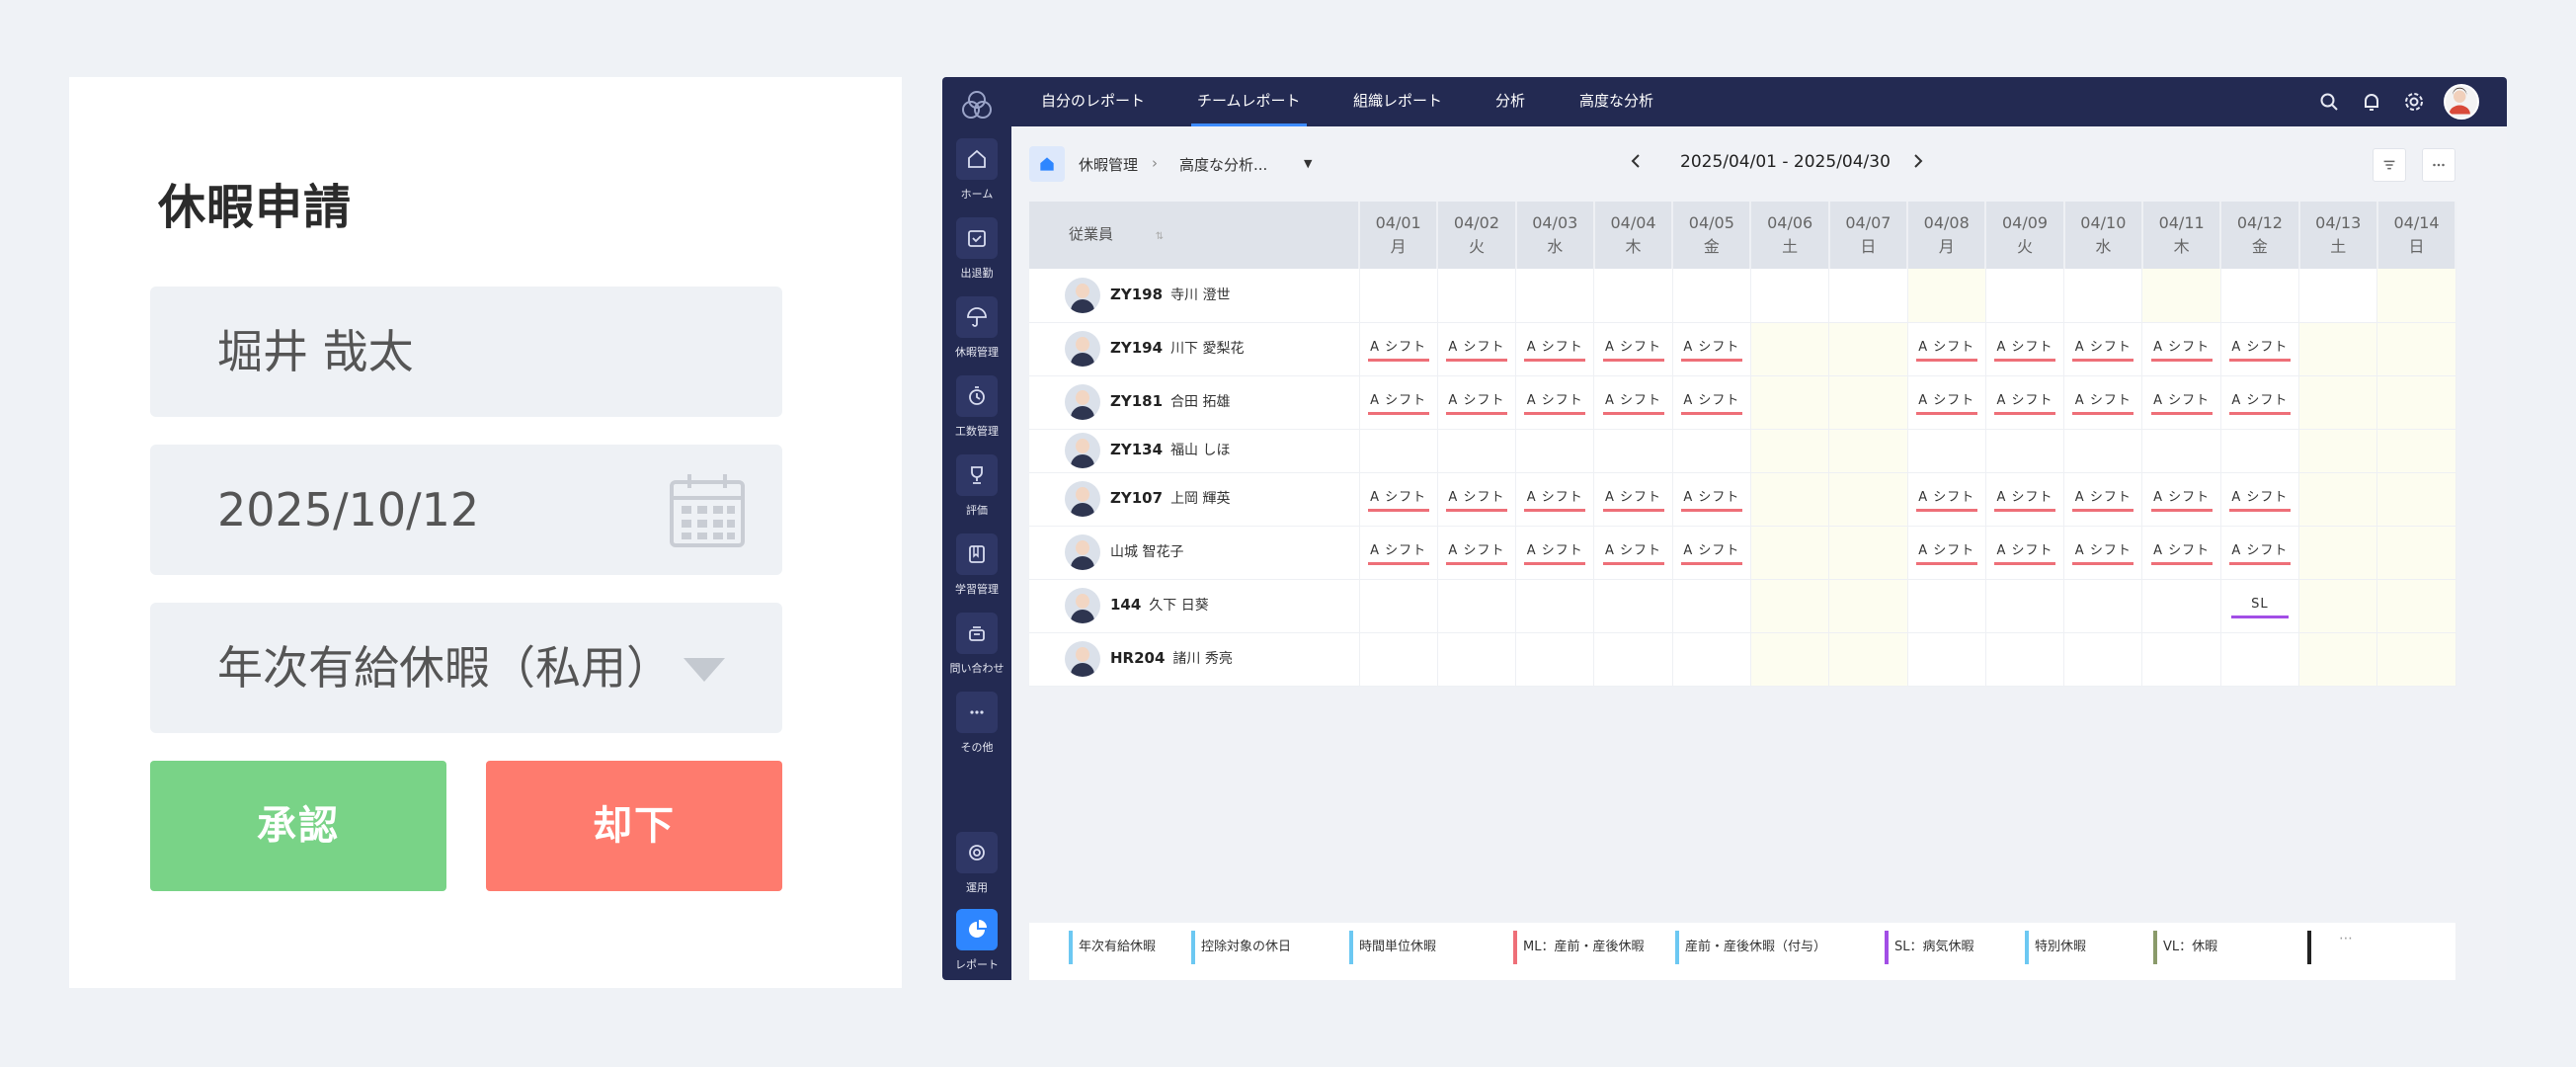 This screenshot has width=2576, height=1067. What do you see at coordinates (976, 871) in the screenshot?
I see `sidebar-item-operation: 運用` at bounding box center [976, 871].